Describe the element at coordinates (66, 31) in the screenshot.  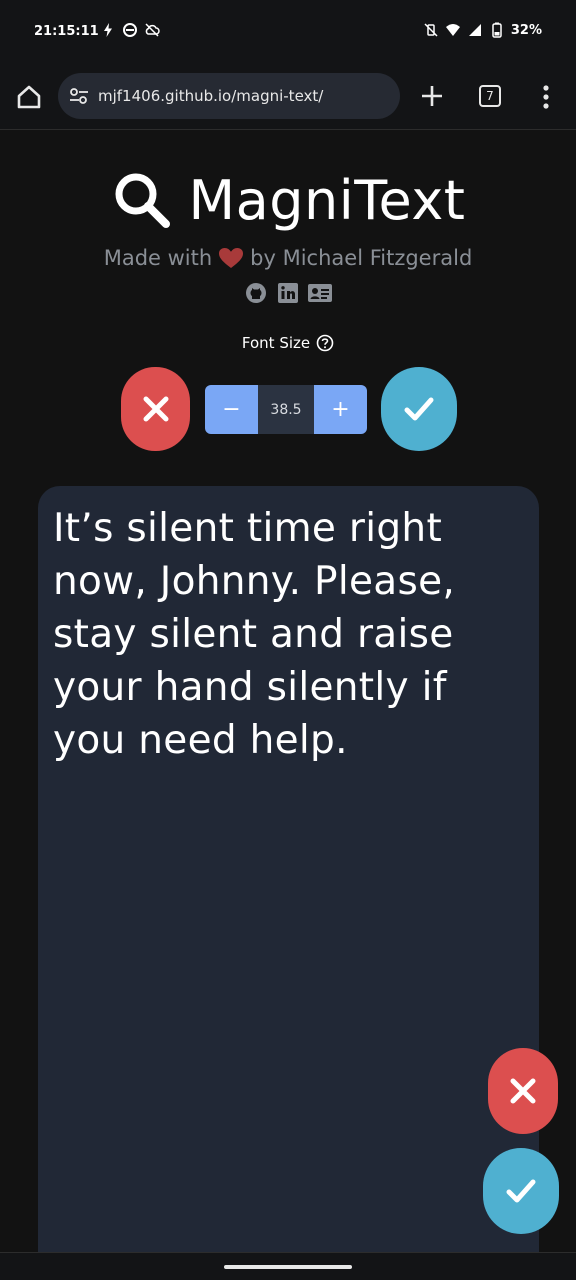
I see `status-time: 21:15:11` at that location.